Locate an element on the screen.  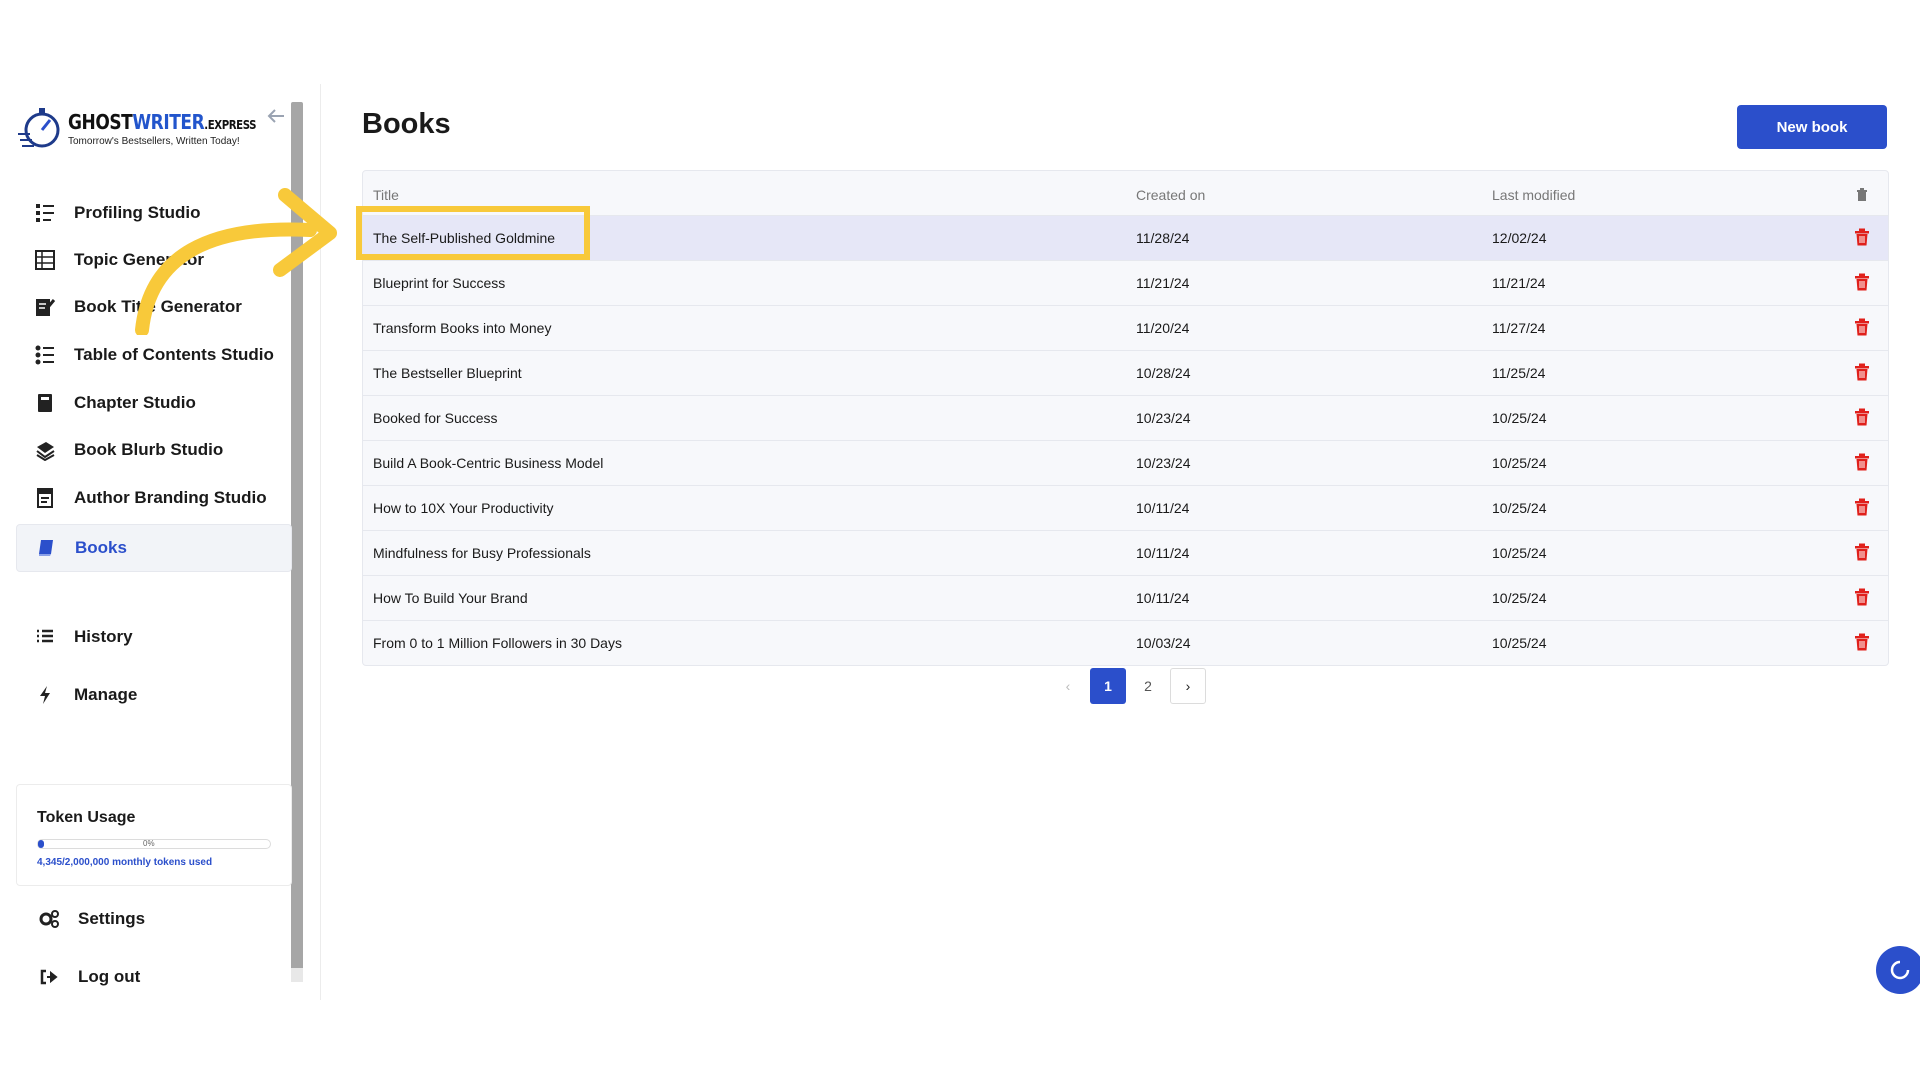
book-title-cell: Booked for Success is located at coordinates (435, 418).